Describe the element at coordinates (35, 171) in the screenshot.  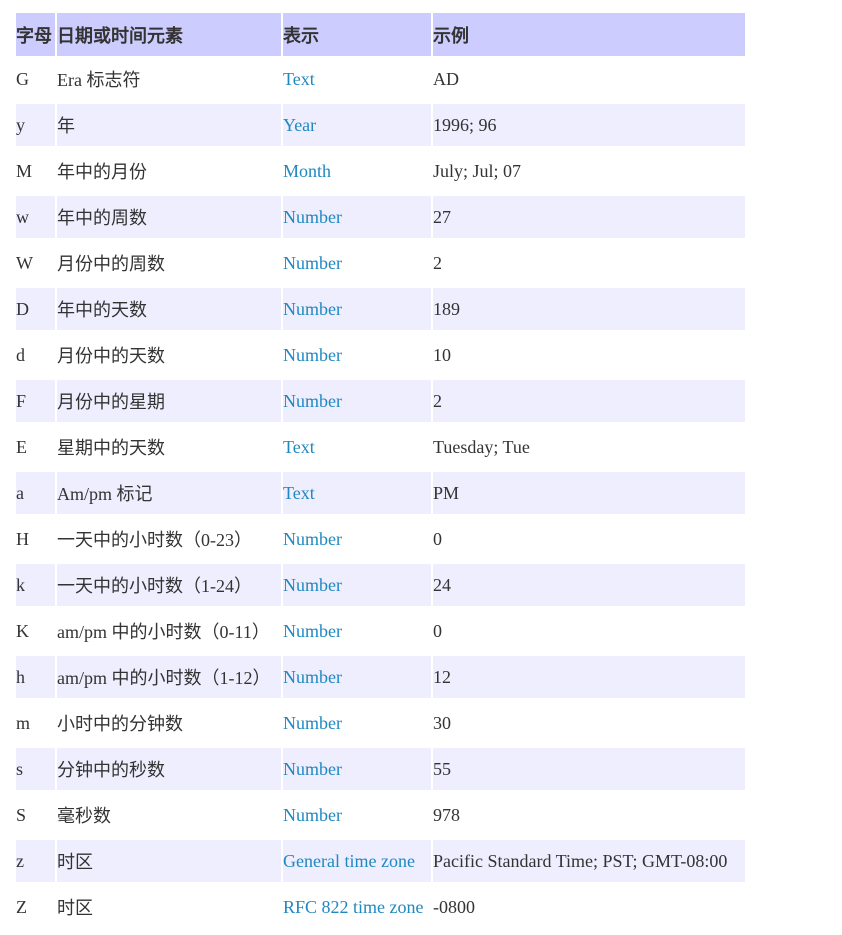
I see `cell-letter: M` at that location.